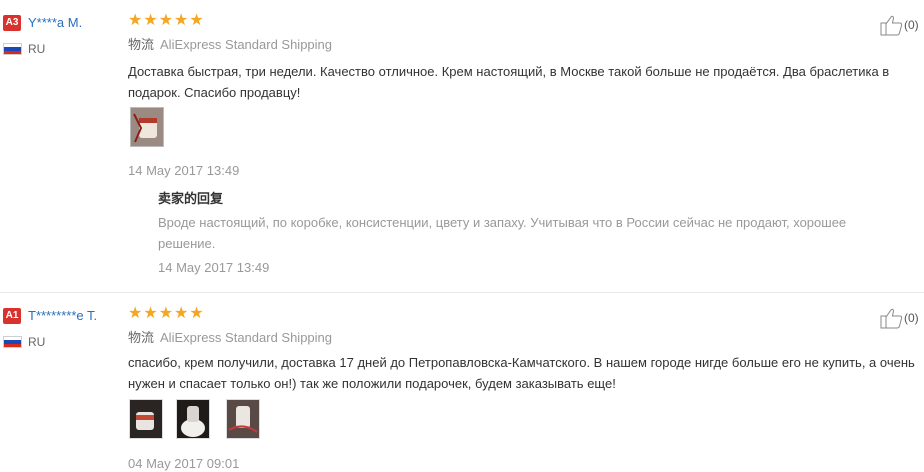  Describe the element at coordinates (12, 23) in the screenshot. I see `buyer-level-badge: A3` at that location.